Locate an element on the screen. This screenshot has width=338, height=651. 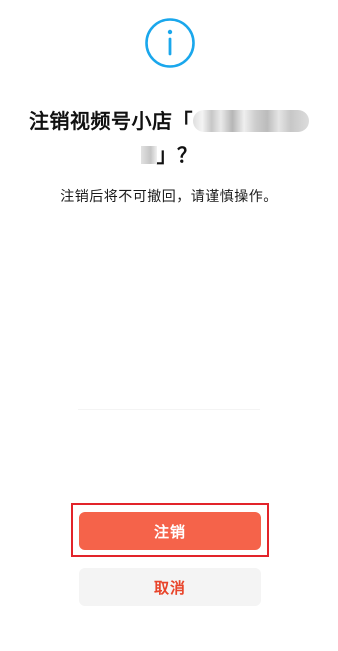
info-icon is located at coordinates (170, 43).